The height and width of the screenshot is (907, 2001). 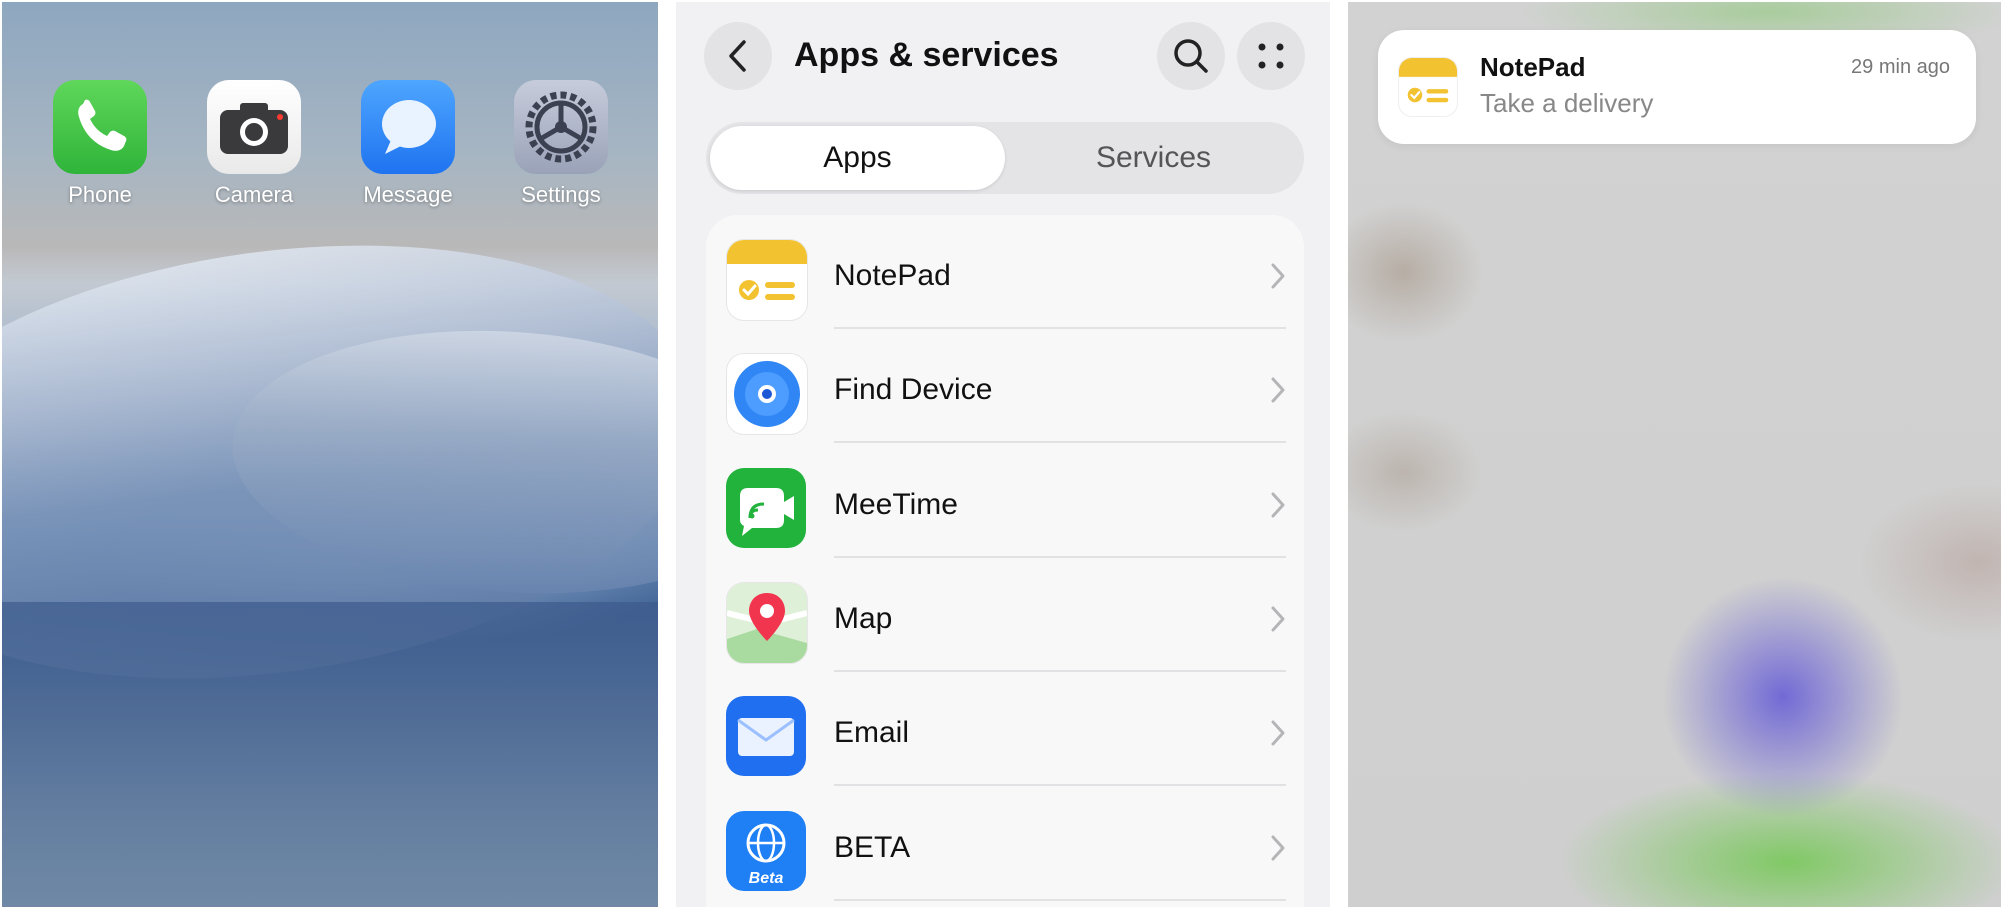 What do you see at coordinates (913, 389) in the screenshot?
I see `list-item-label: Find Device` at bounding box center [913, 389].